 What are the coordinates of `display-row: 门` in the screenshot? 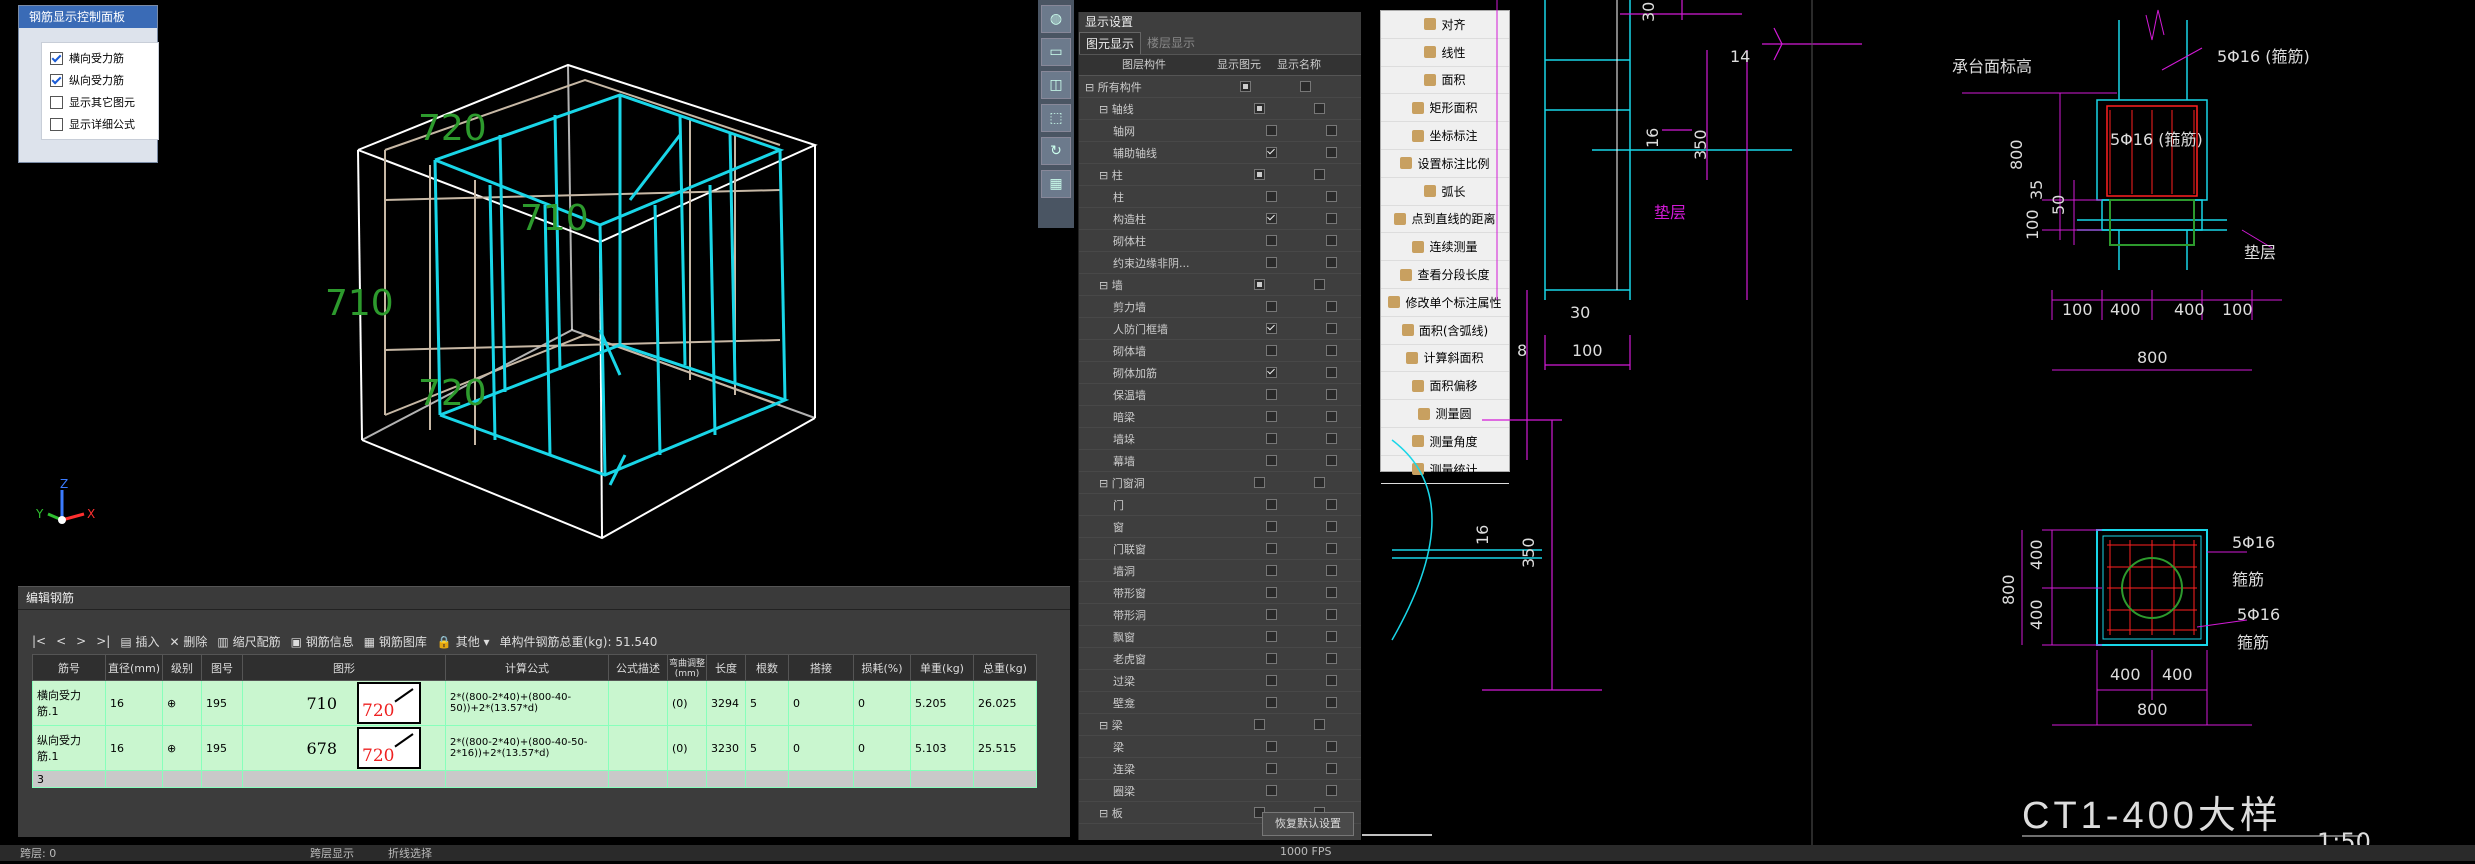 It's located at (1220, 505).